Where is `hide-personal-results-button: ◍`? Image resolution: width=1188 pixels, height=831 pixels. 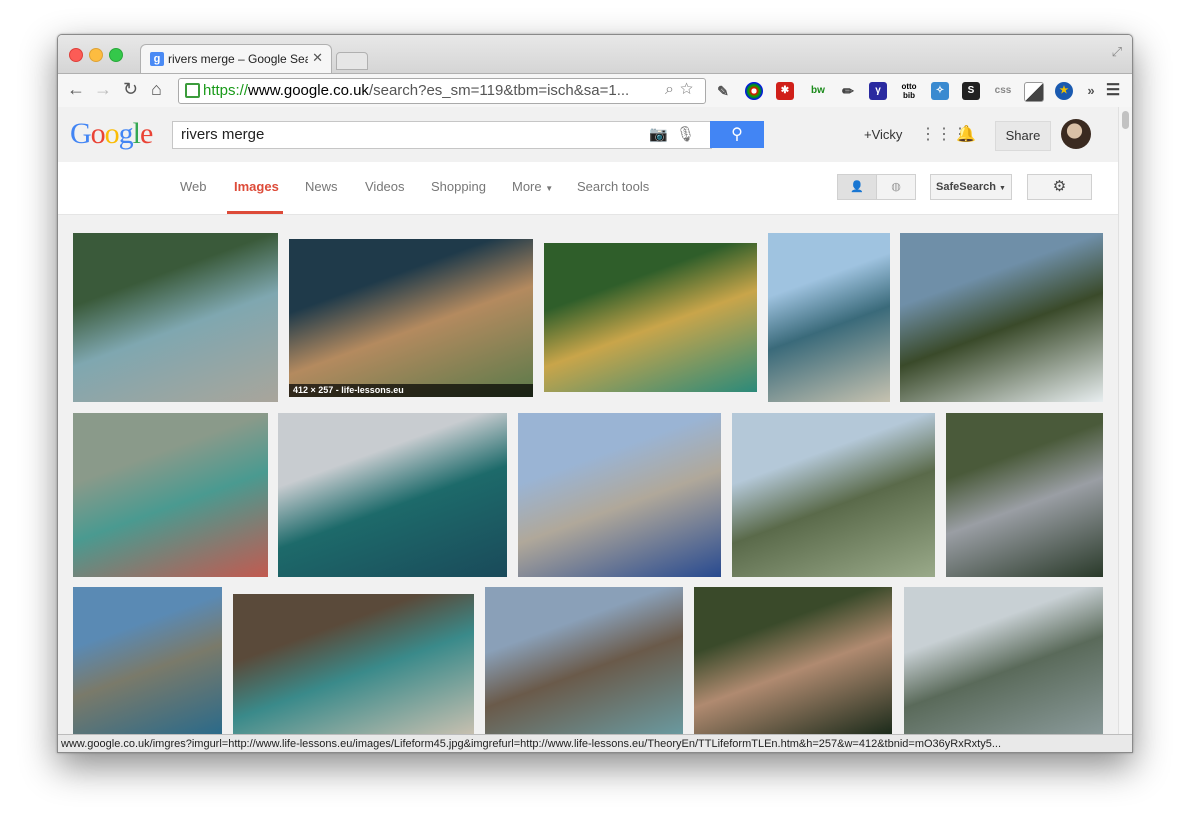 hide-personal-results-button: ◍ is located at coordinates (896, 187).